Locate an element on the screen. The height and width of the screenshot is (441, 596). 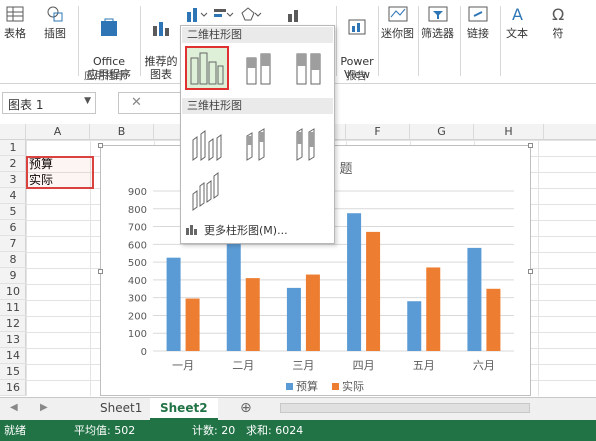
row-header: 2 is located at coordinates (13, 164).